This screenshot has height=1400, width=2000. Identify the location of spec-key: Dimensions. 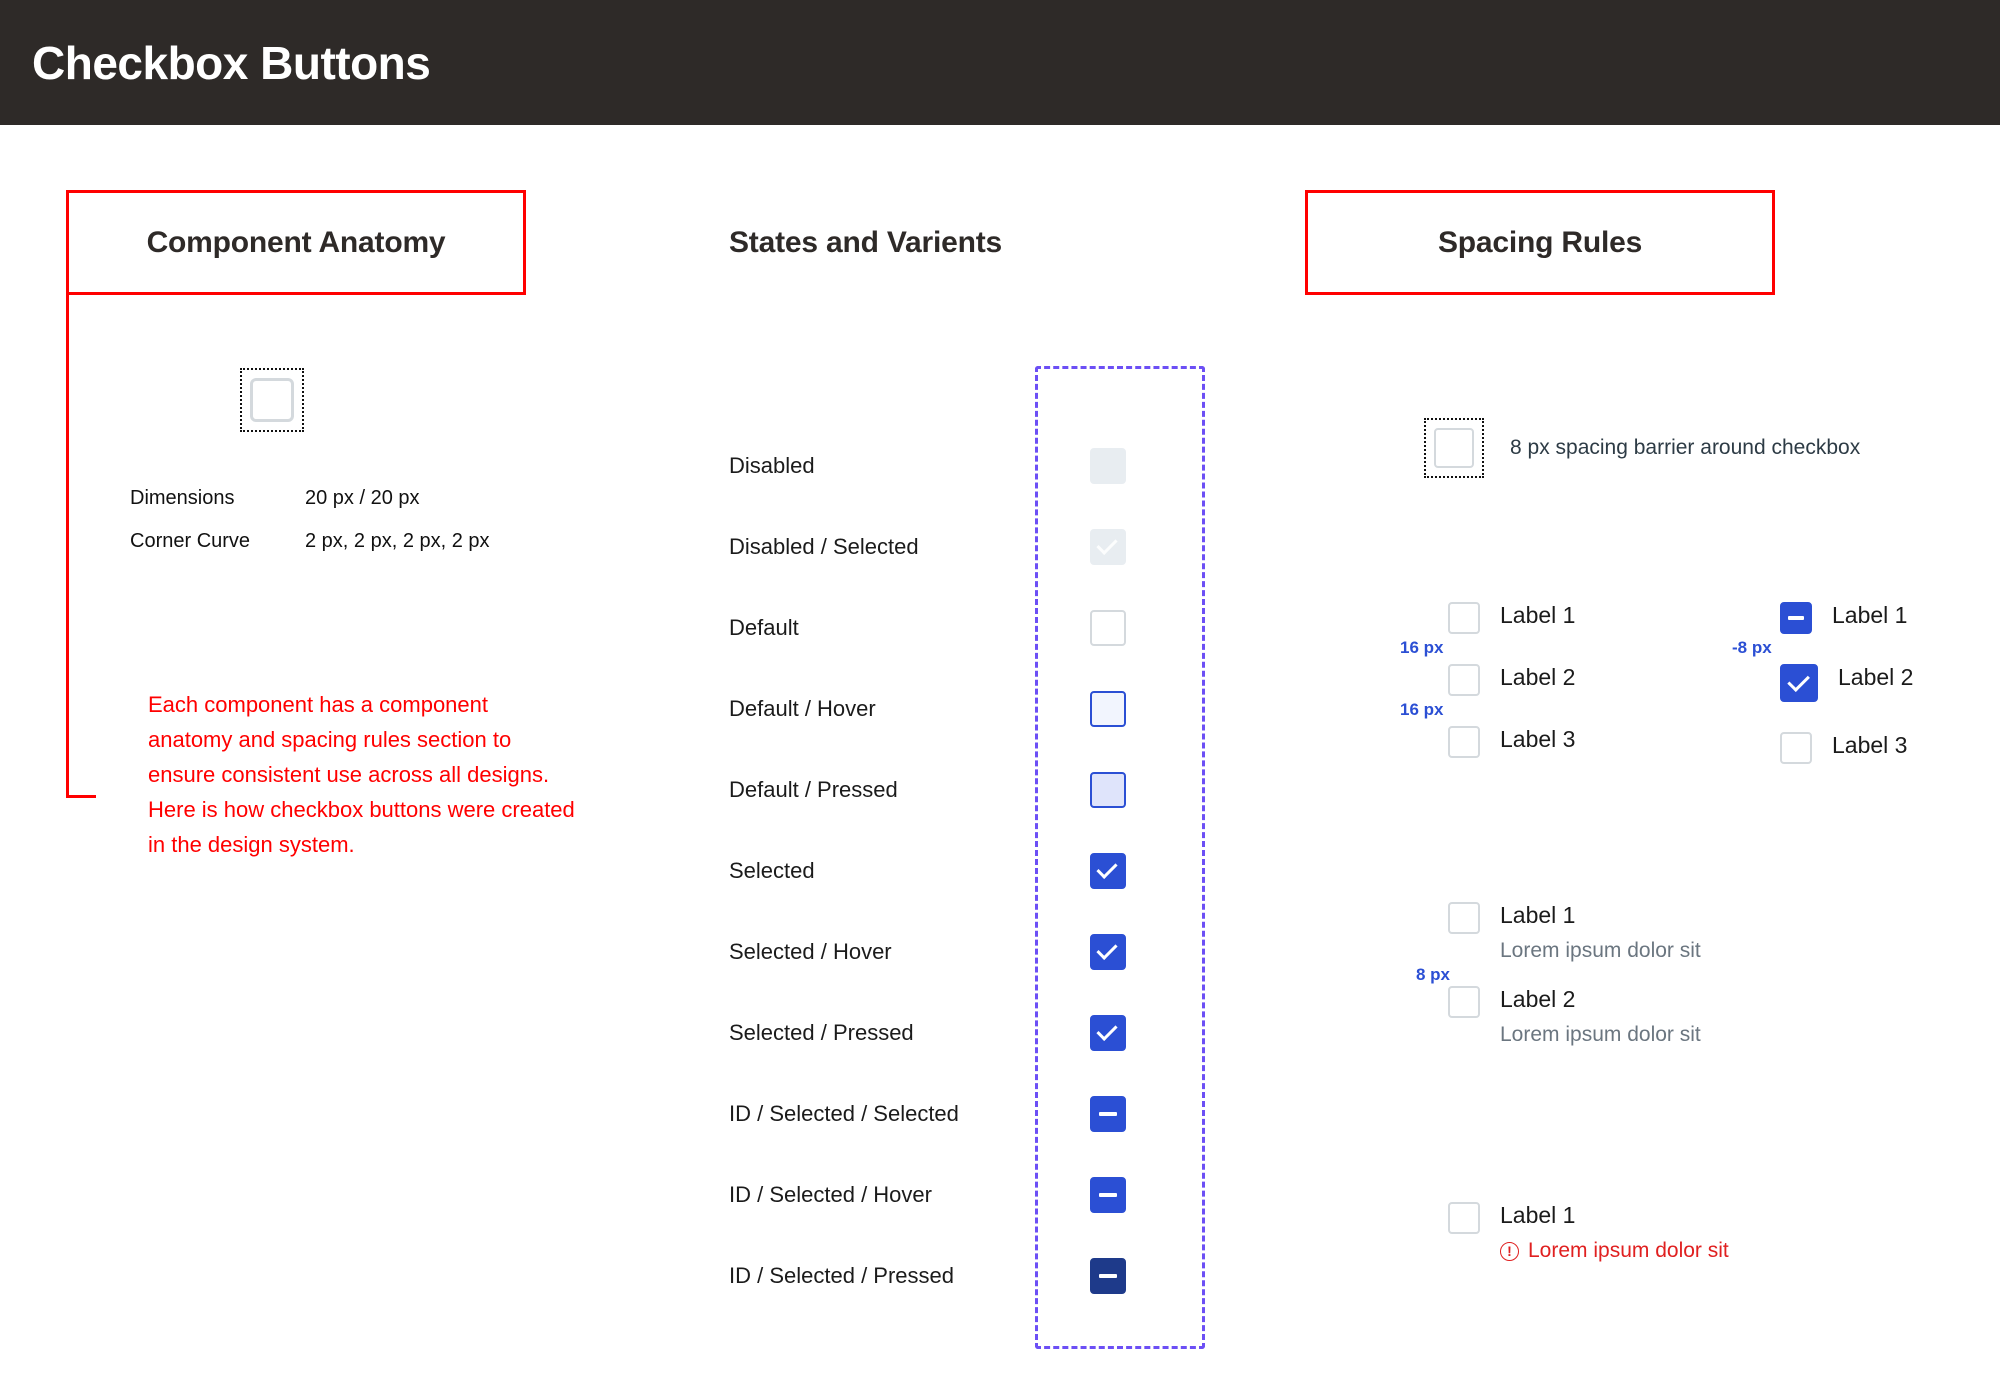
(182, 498).